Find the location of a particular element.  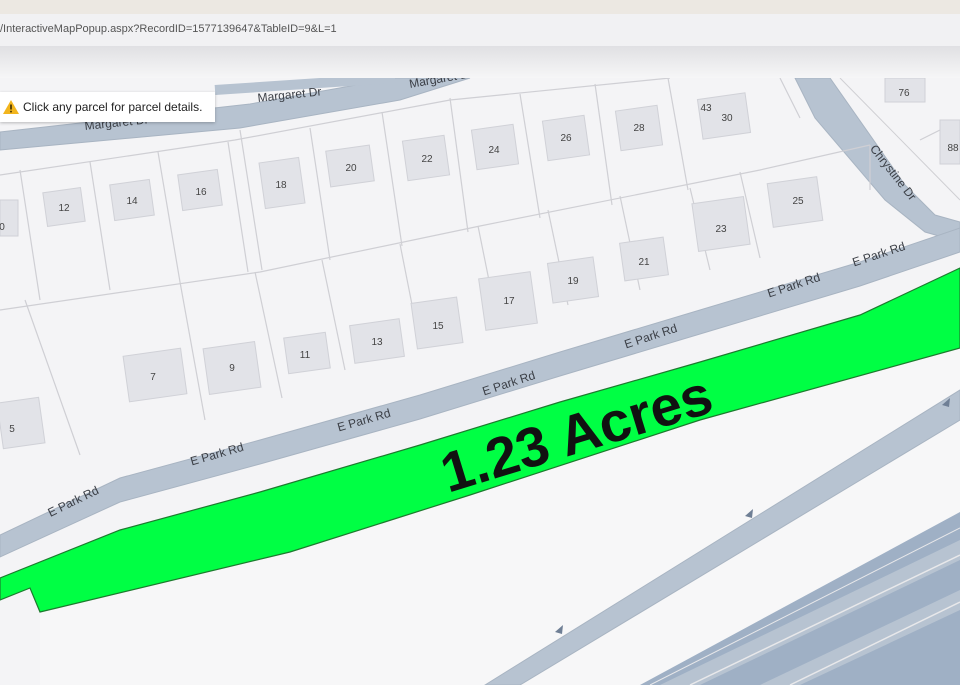

lot-number: 18 is located at coordinates (281, 185).